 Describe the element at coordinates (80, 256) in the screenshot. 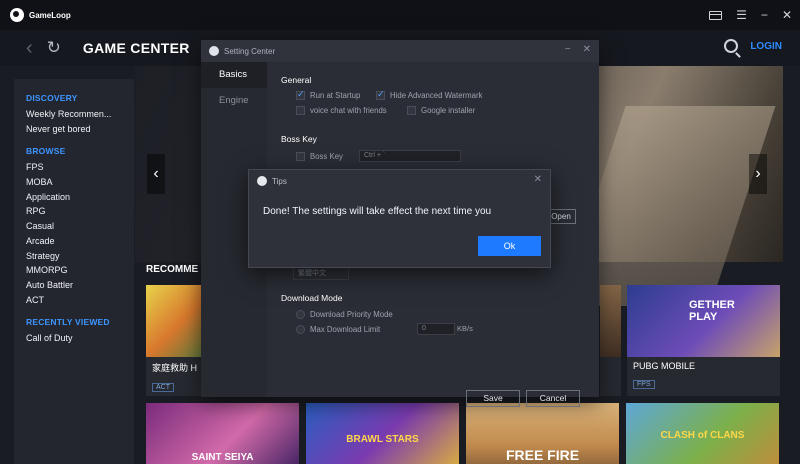

I see `sidebar-item-strategy: Strategy` at that location.